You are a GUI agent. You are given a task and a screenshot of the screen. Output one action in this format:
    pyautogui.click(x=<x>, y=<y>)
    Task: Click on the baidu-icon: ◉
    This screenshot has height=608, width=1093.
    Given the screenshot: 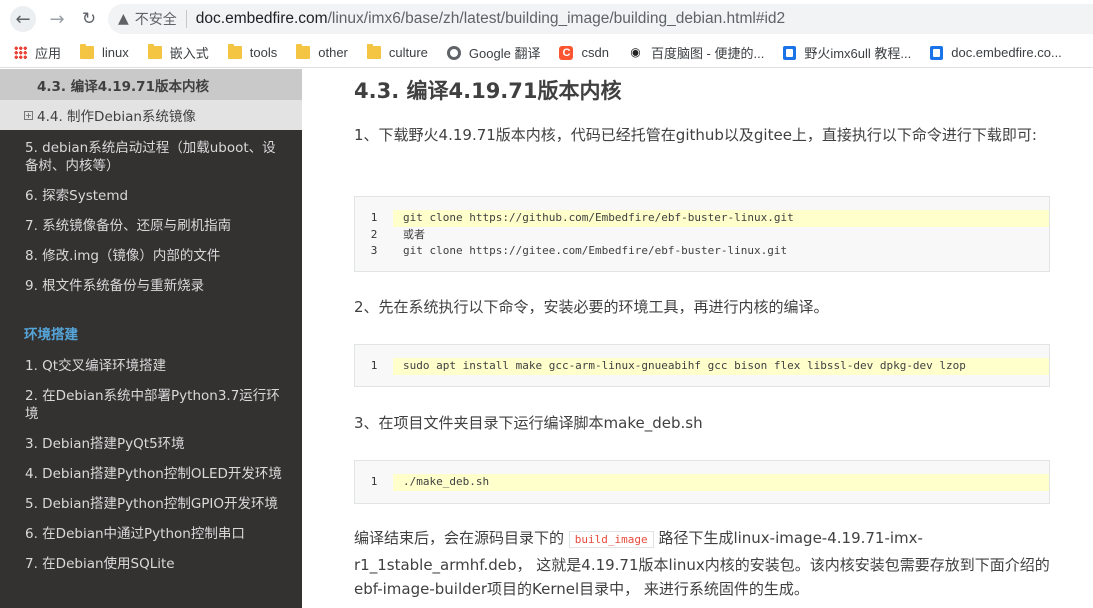 What is the action you would take?
    pyautogui.click(x=635, y=52)
    